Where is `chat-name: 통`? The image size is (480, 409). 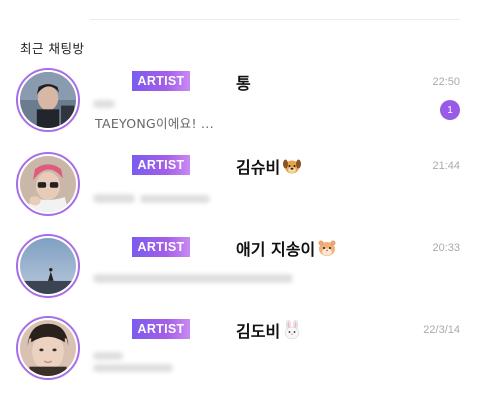 chat-name: 통 is located at coordinates (243, 82).